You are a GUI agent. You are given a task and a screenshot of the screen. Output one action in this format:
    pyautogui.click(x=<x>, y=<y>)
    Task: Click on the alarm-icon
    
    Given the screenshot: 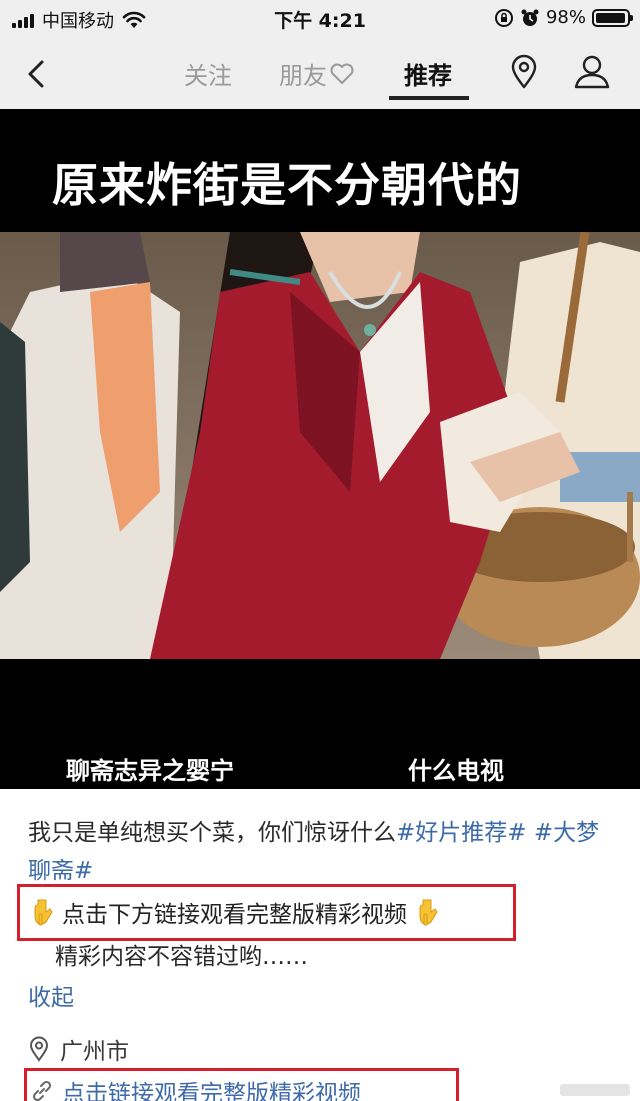 What is the action you would take?
    pyautogui.click(x=530, y=17)
    